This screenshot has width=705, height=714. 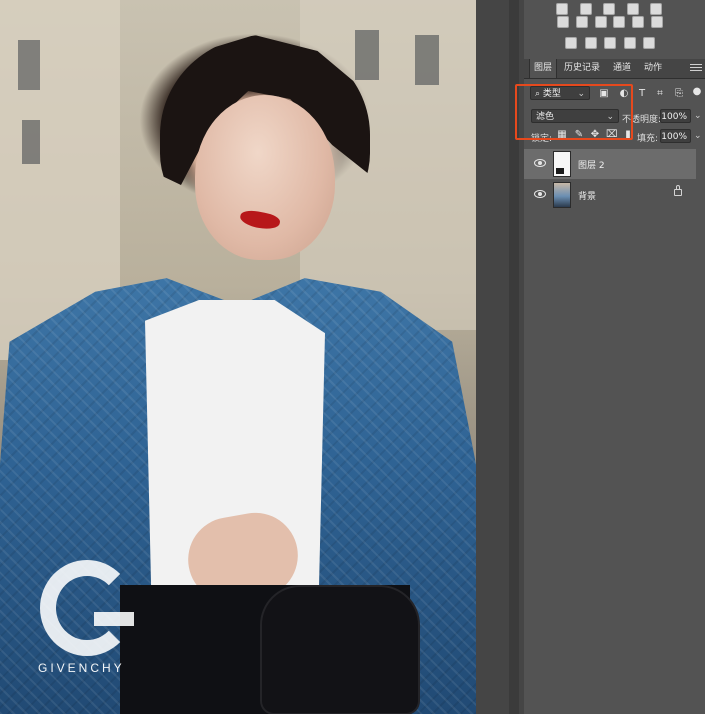 What do you see at coordinates (698, 116) in the screenshot?
I see `opacity-chevron-icon: ⌄` at bounding box center [698, 116].